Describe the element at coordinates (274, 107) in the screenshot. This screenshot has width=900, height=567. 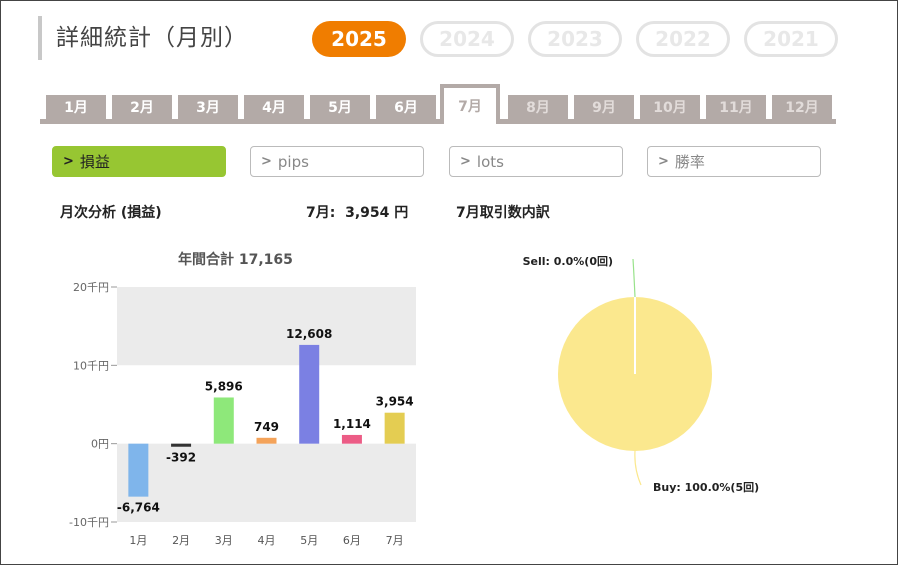
I see `tab-month-4: 4月` at that location.